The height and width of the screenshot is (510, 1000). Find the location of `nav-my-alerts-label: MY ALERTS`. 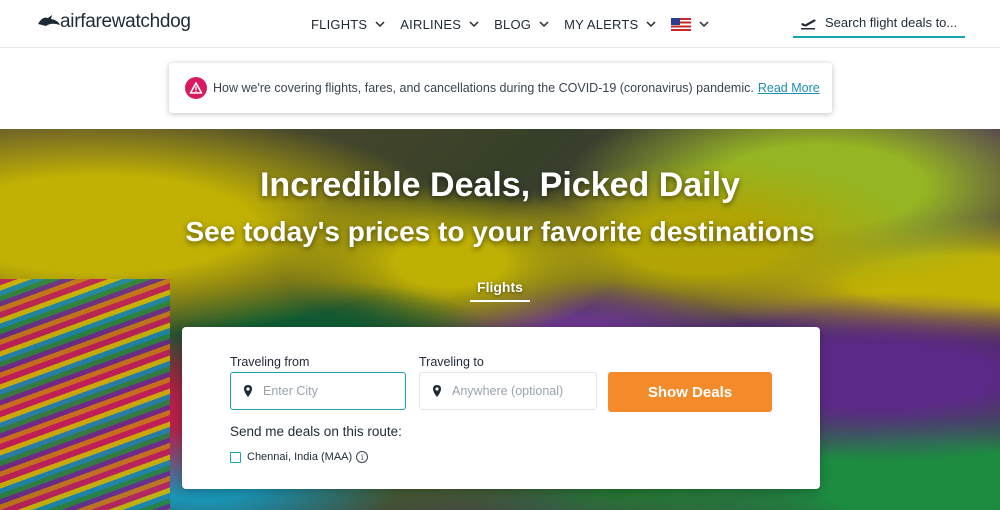

nav-my-alerts-label: MY ALERTS is located at coordinates (601, 24).